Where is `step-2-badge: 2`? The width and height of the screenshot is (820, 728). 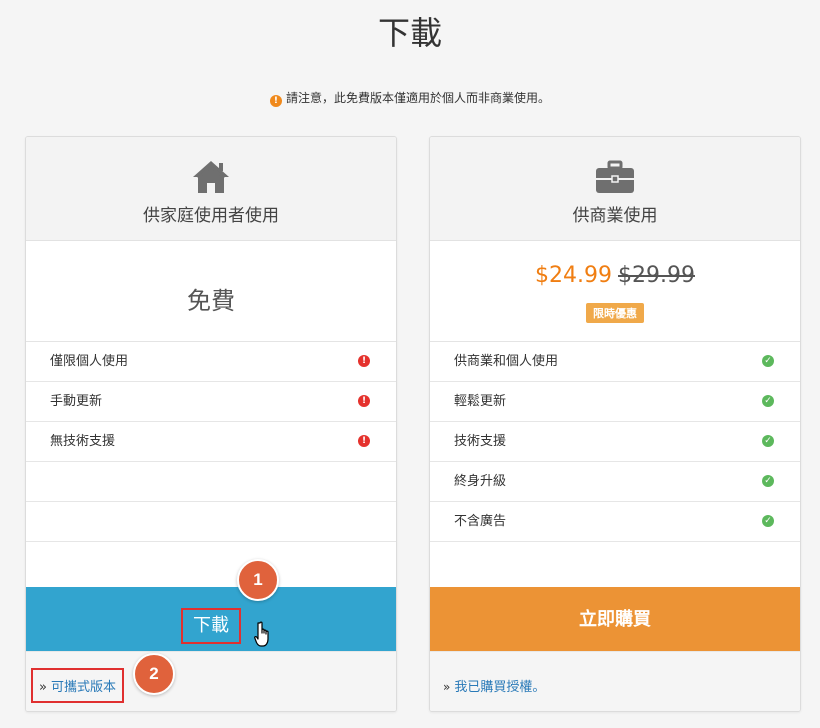 step-2-badge: 2 is located at coordinates (154, 674).